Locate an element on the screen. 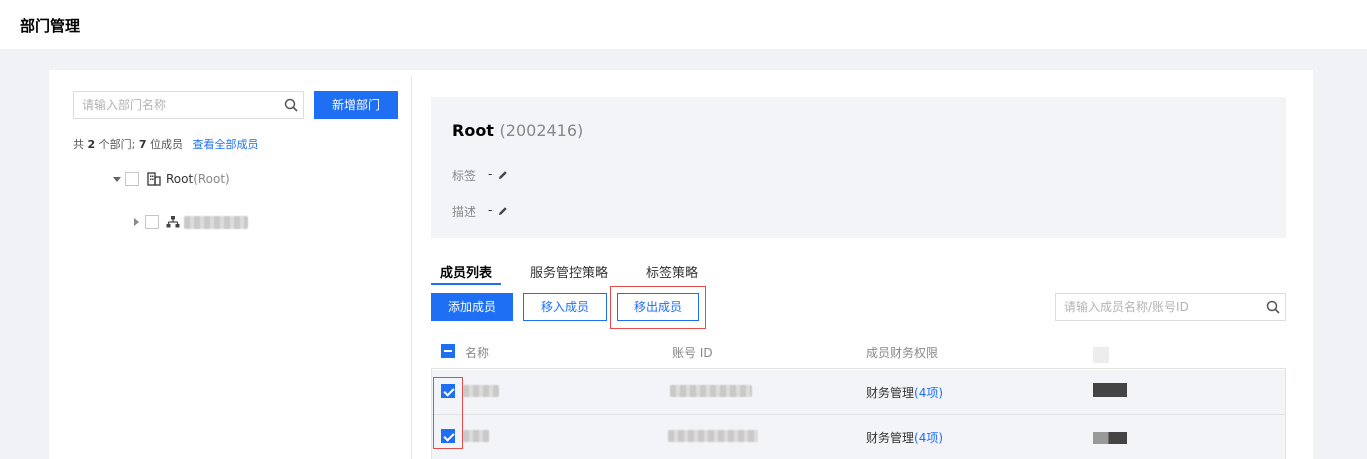 This screenshot has width=1367, height=459. desc-value: - is located at coordinates (490, 210).